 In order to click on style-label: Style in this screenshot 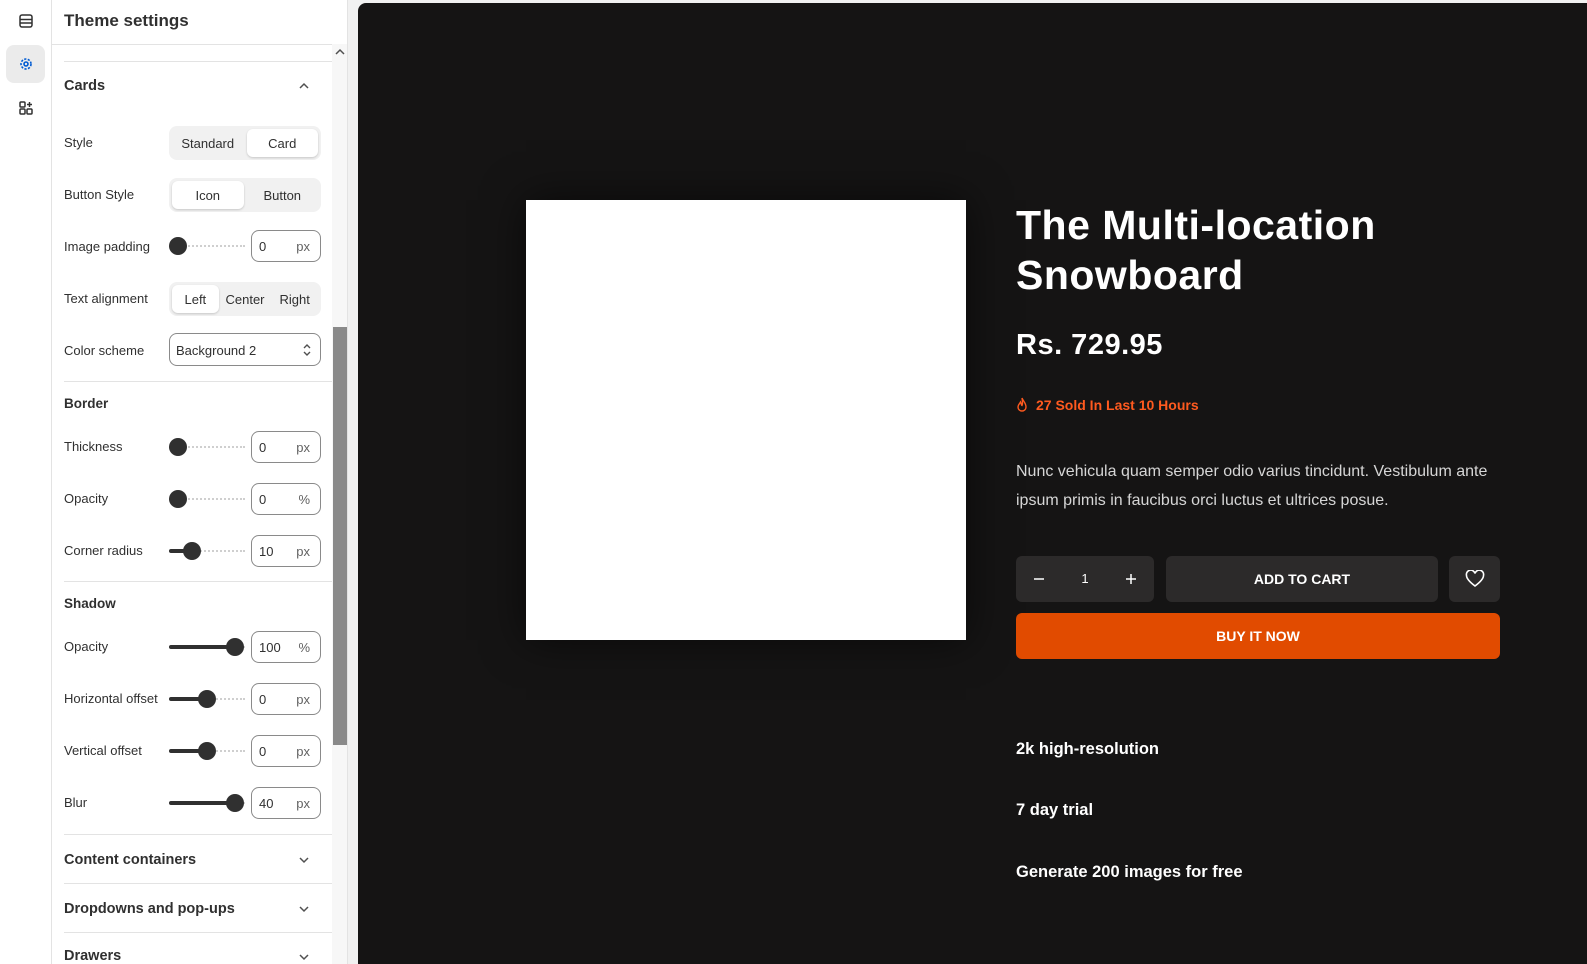, I will do `click(78, 142)`.